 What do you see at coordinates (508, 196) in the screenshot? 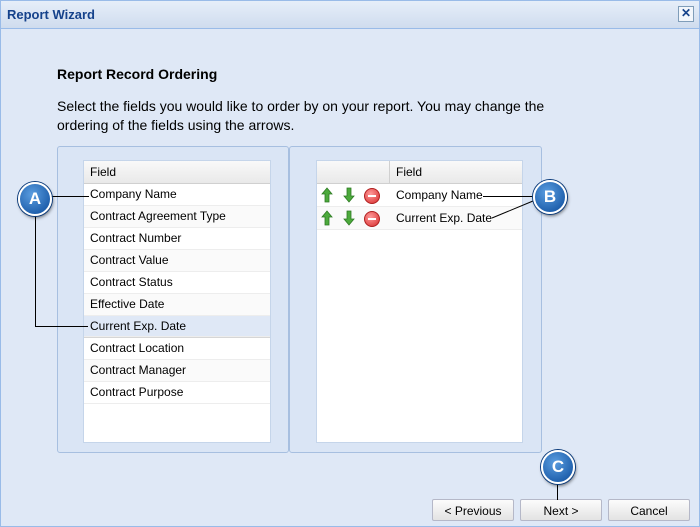
I see `callout-b-line-top` at bounding box center [508, 196].